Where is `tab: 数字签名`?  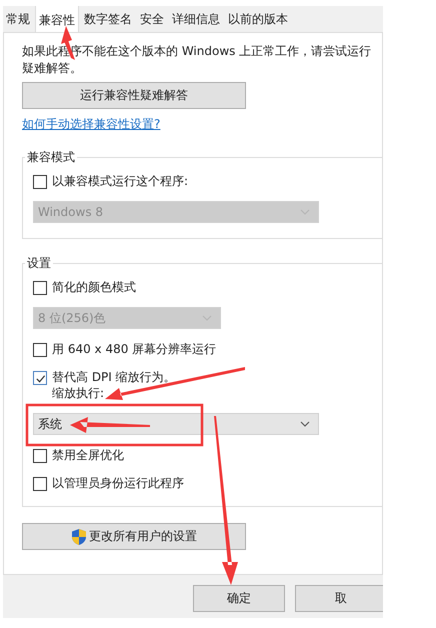 tab: 数字签名 is located at coordinates (108, 19).